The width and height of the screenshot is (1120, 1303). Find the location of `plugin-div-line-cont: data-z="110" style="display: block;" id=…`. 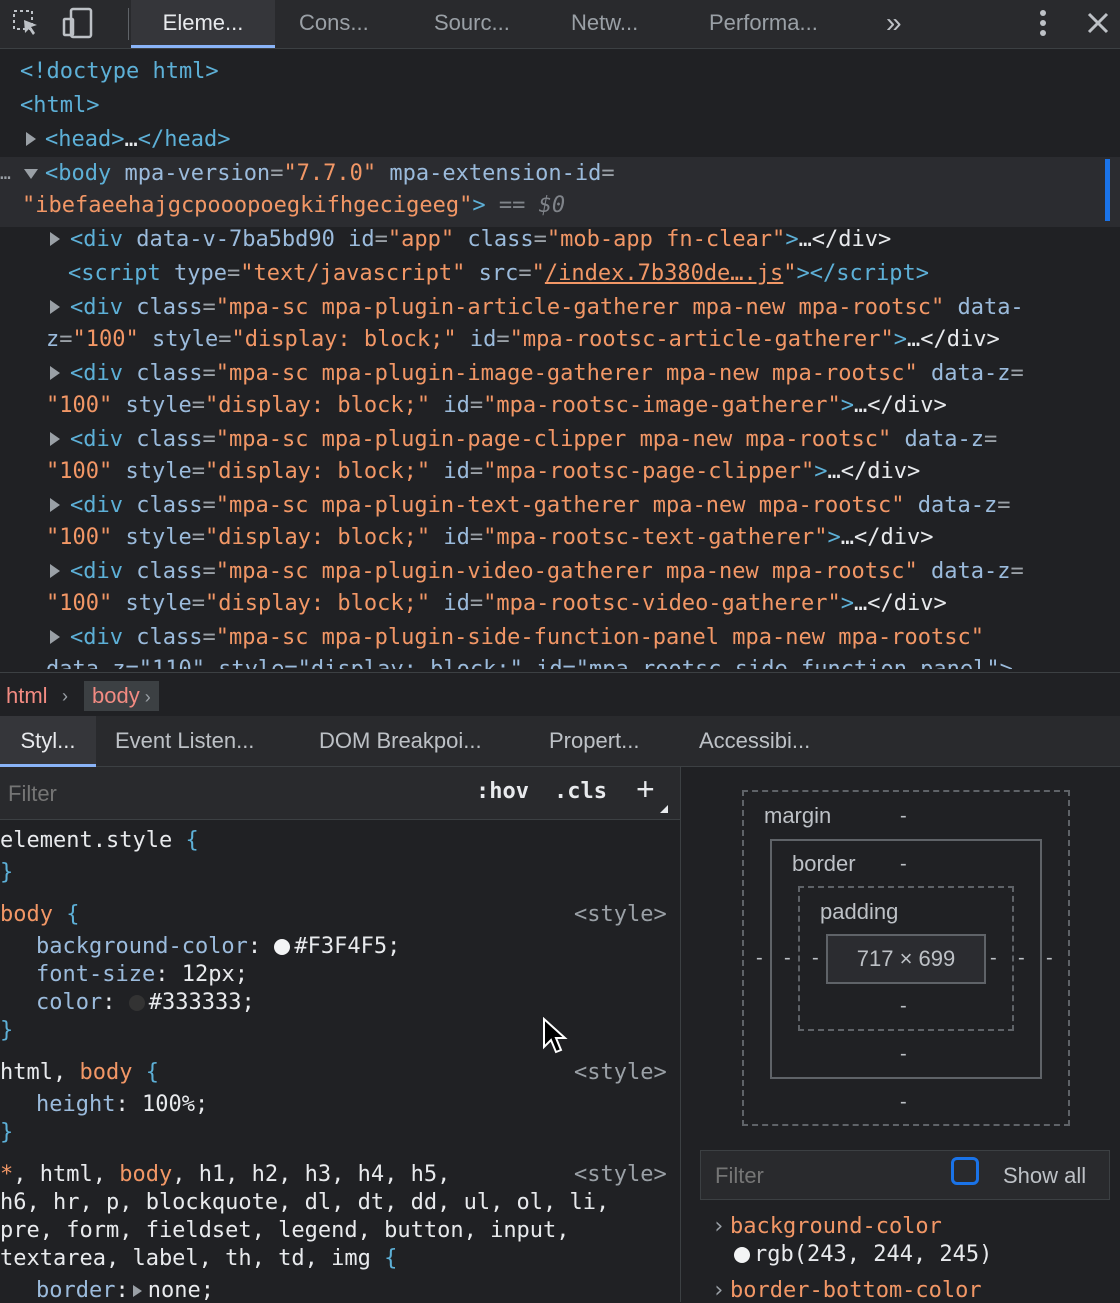

plugin-div-line-cont: data-z="110" style="display: block;" id=… is located at coordinates (529, 661).